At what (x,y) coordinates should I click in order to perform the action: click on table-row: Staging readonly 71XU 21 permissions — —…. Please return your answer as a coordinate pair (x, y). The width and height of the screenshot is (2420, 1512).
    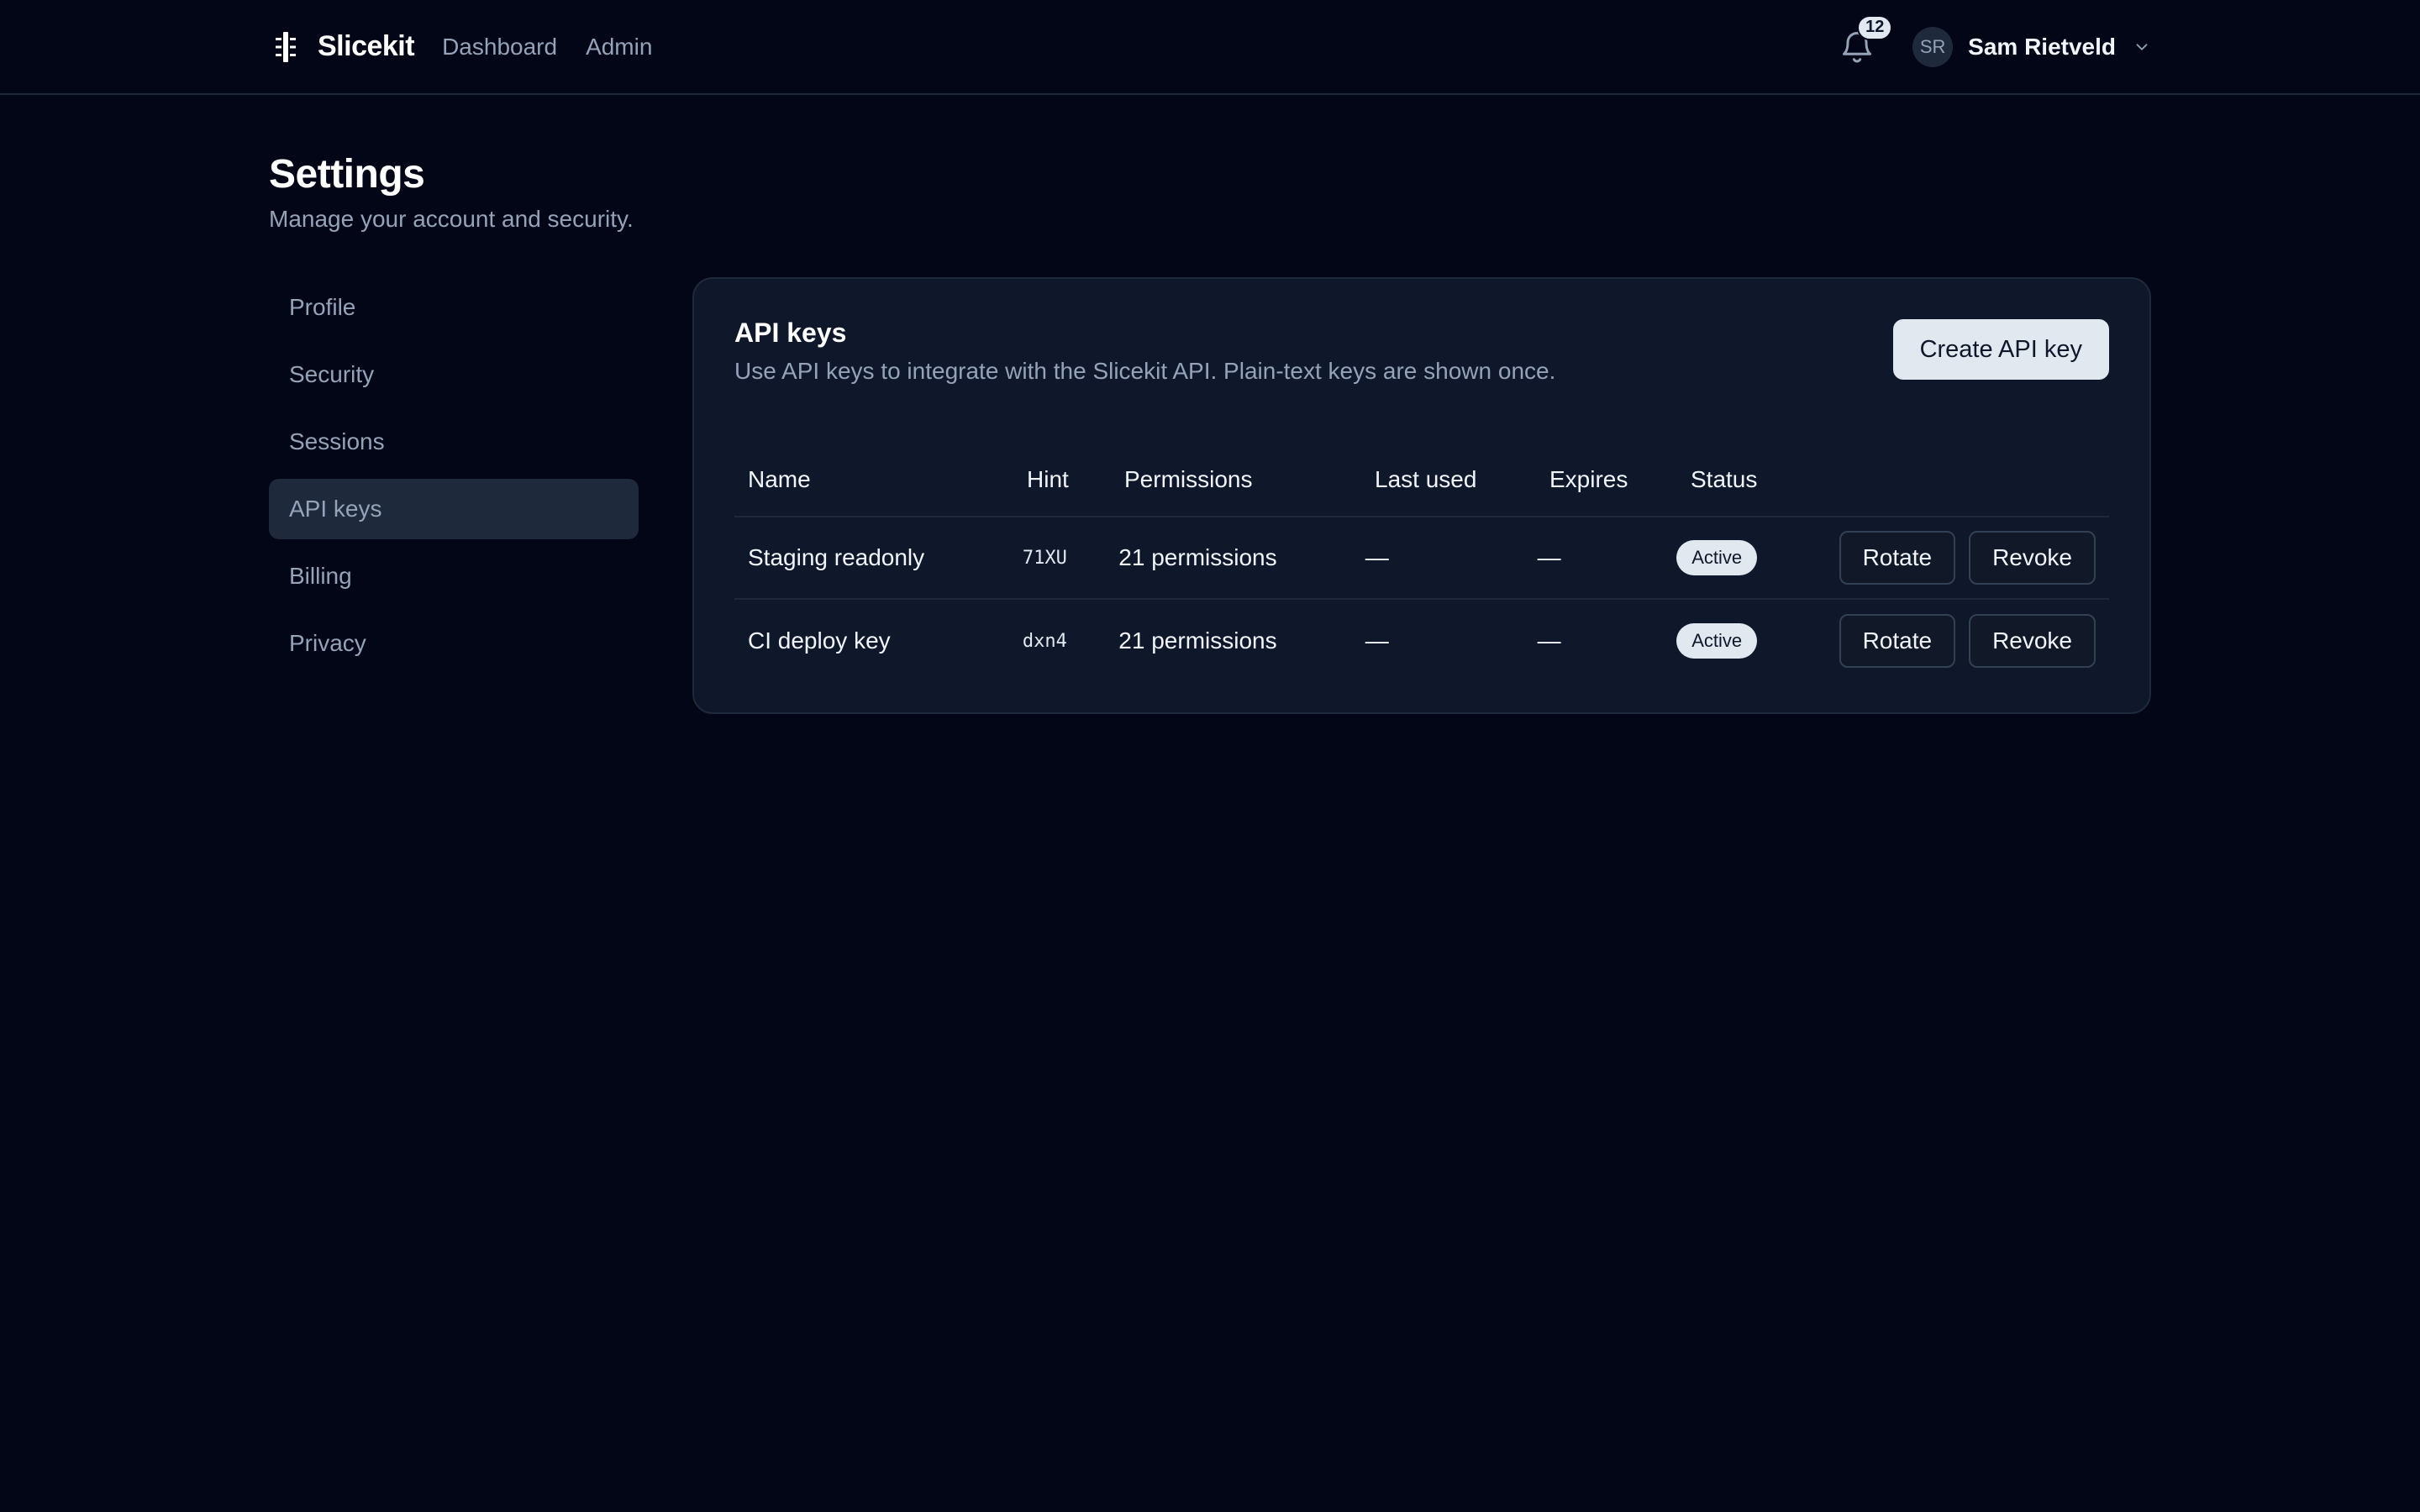
    Looking at the image, I should click on (1421, 558).